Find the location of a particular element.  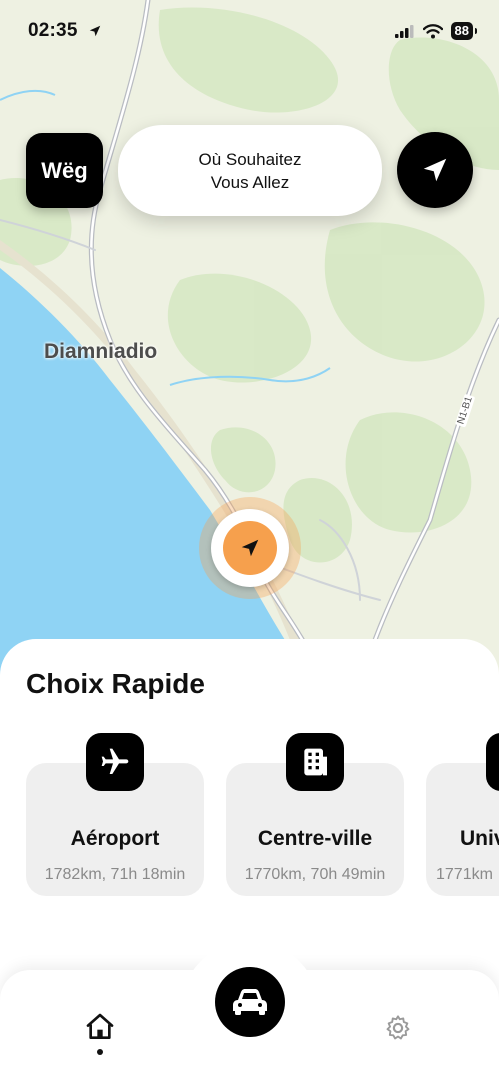

bottom-tab-bar is located at coordinates (249, 1010).